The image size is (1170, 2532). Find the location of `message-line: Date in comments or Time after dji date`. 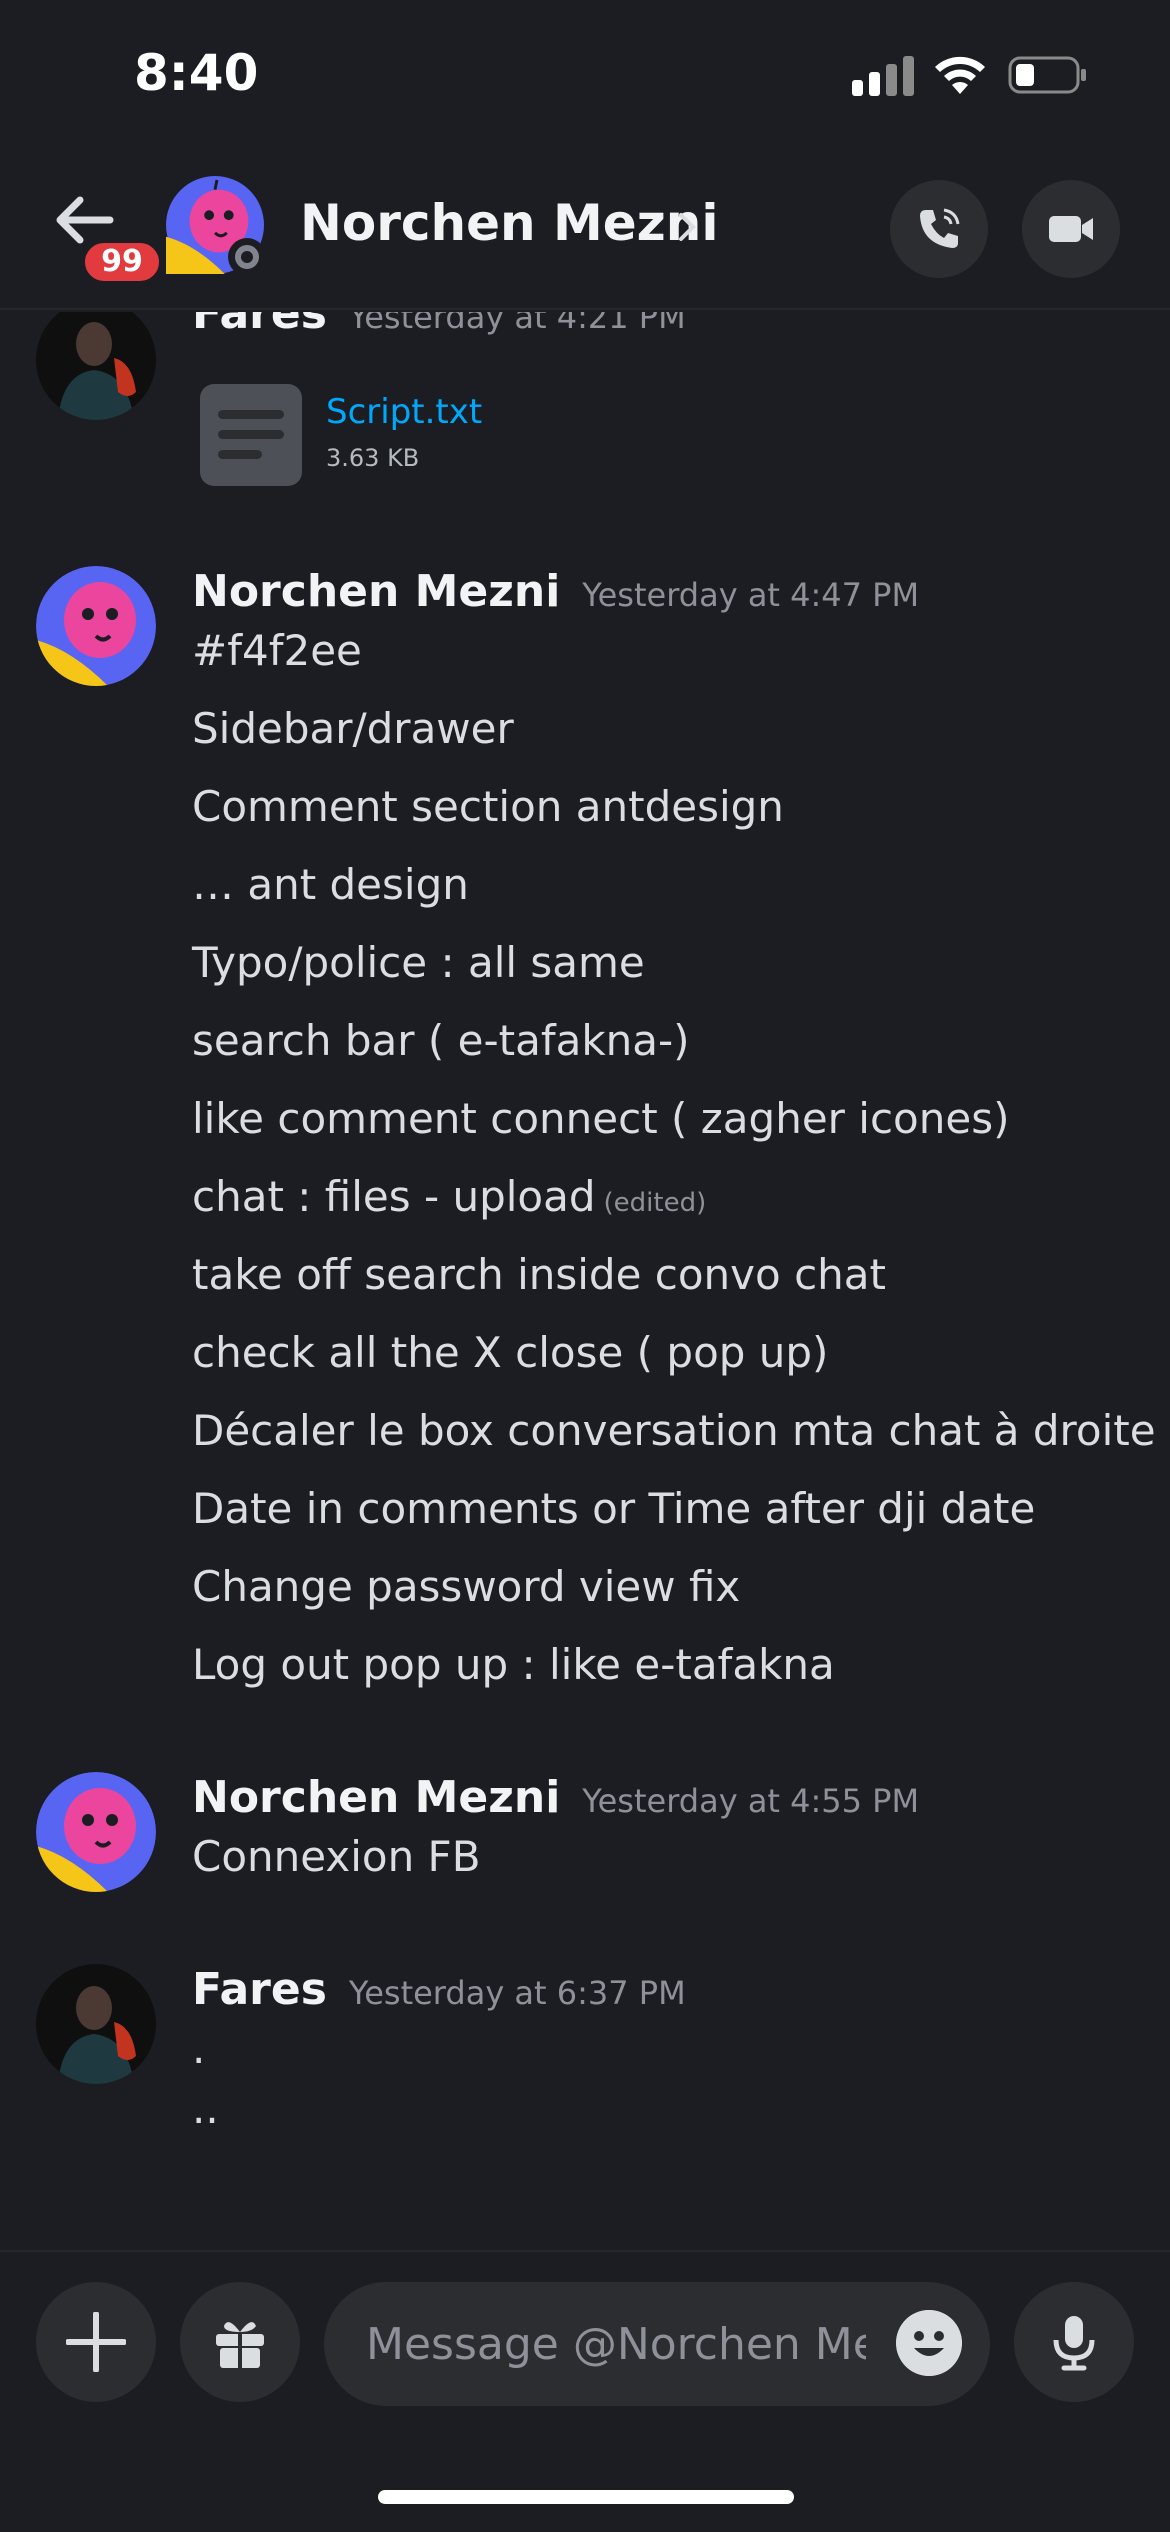

message-line: Date in comments or Time after dji date is located at coordinates (614, 1508).